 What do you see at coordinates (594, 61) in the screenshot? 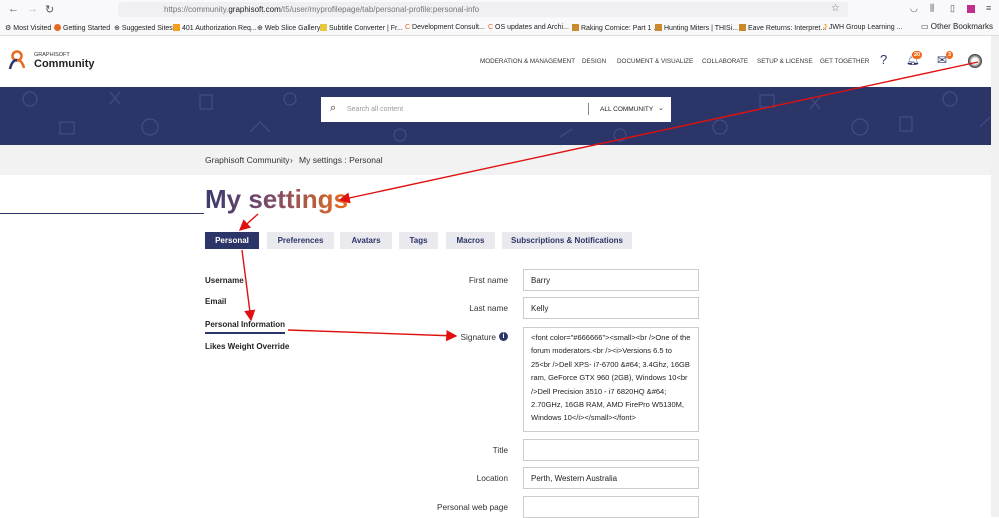
I see `nav-design: DESIGN` at bounding box center [594, 61].